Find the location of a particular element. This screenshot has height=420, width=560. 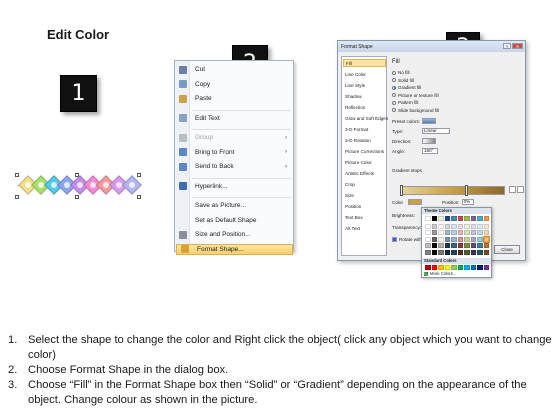

menu-item-send-to-back: Send to Back › is located at coordinates (234, 166).